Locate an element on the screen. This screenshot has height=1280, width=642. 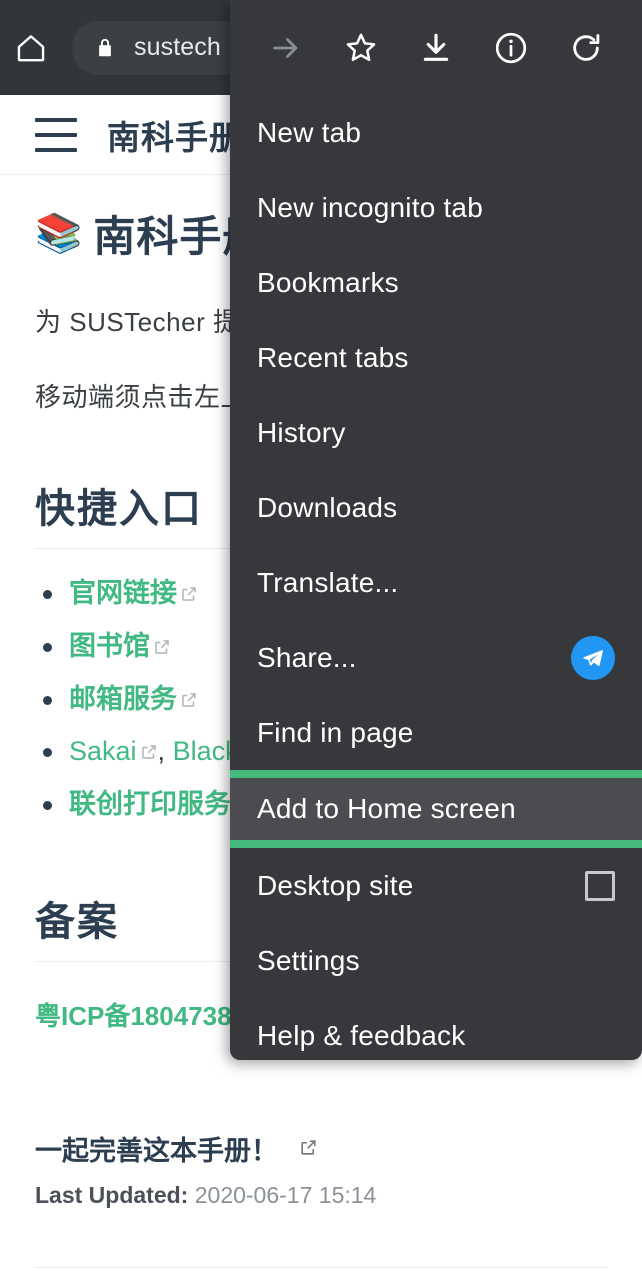
download-icon is located at coordinates (435, 47).